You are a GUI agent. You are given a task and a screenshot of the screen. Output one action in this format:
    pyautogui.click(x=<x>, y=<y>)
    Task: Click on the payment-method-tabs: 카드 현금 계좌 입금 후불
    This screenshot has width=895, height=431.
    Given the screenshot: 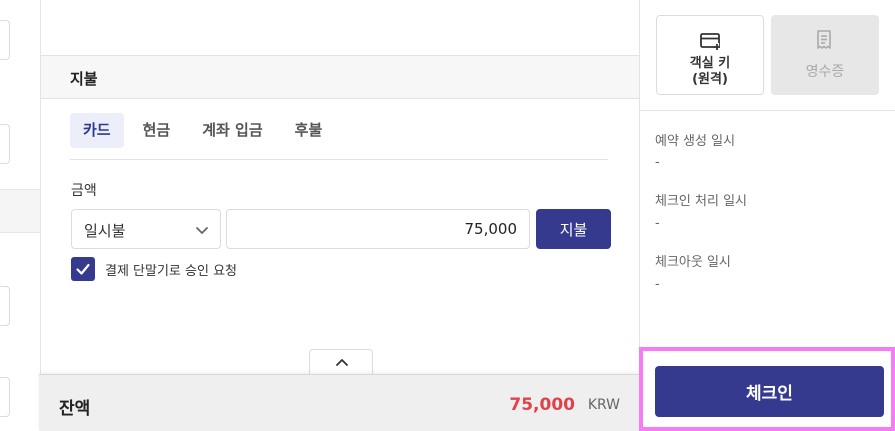 What is the action you would take?
    pyautogui.click(x=202, y=130)
    